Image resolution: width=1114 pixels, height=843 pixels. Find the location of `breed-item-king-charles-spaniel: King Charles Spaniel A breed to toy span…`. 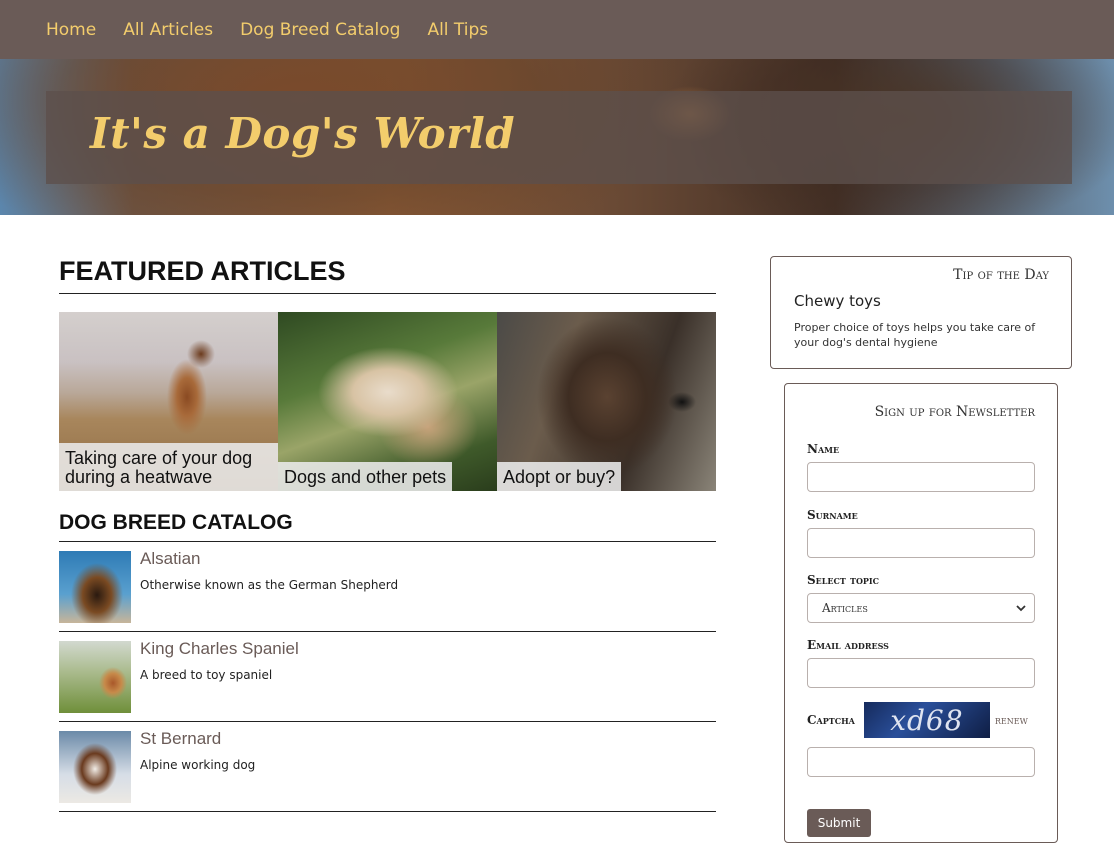

breed-item-king-charles-spaniel: King Charles Spaniel A breed to toy span… is located at coordinates (387, 677).